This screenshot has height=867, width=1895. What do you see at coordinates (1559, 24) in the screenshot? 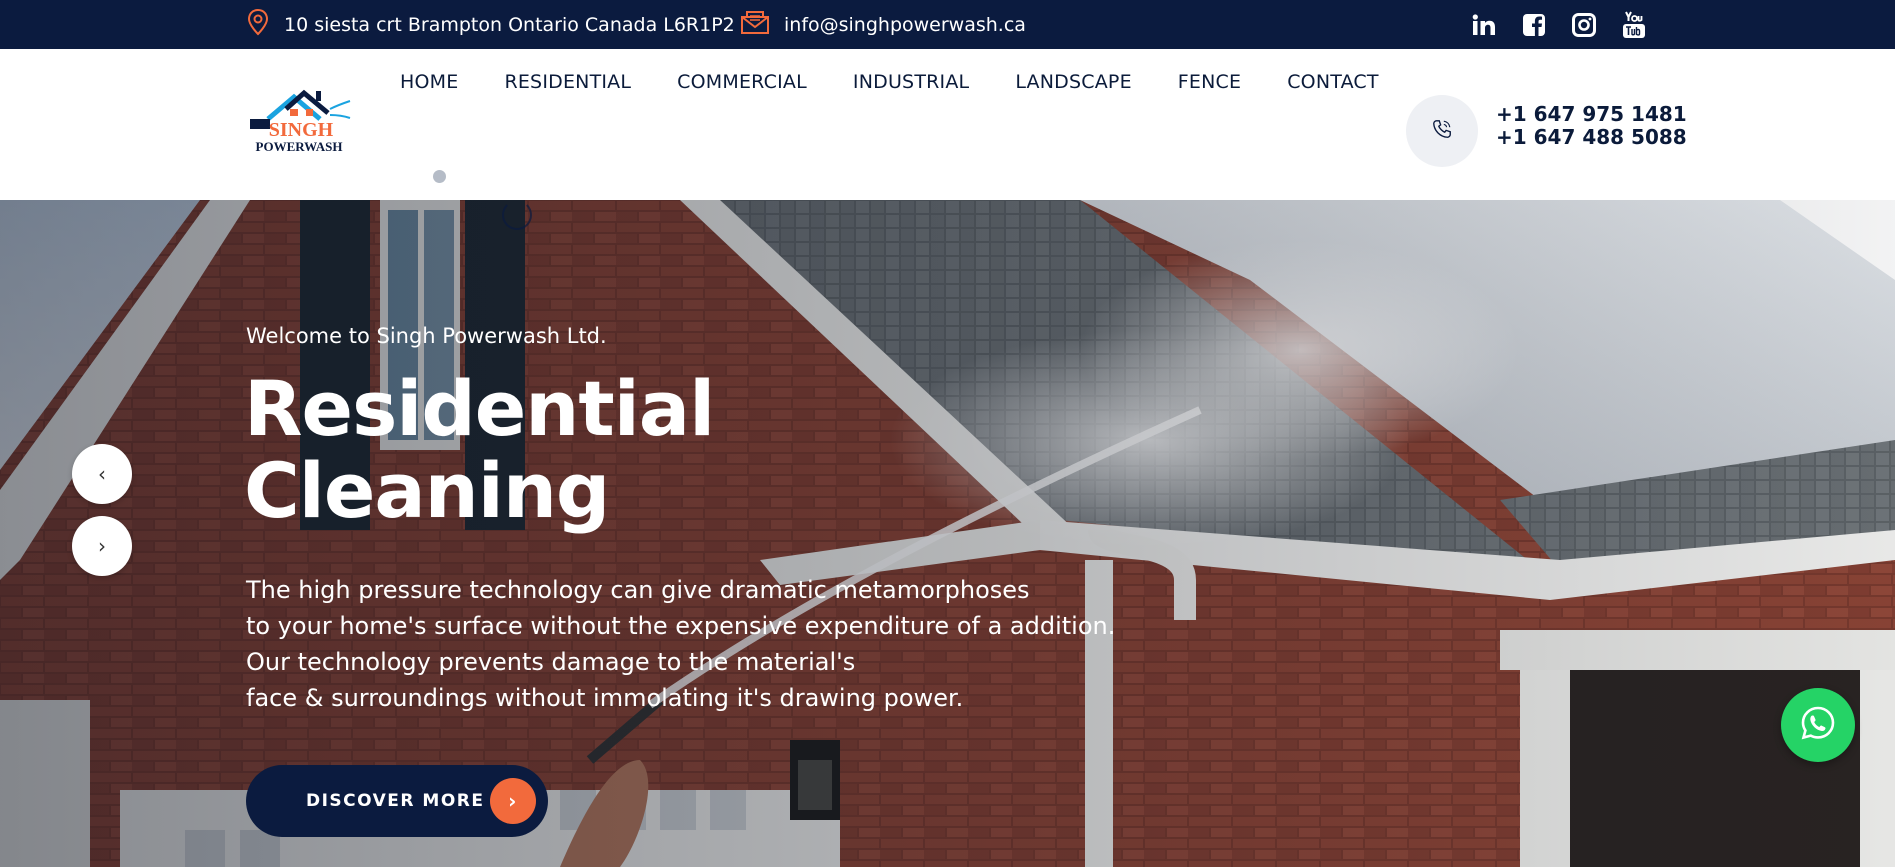
I see `social-links` at bounding box center [1559, 24].